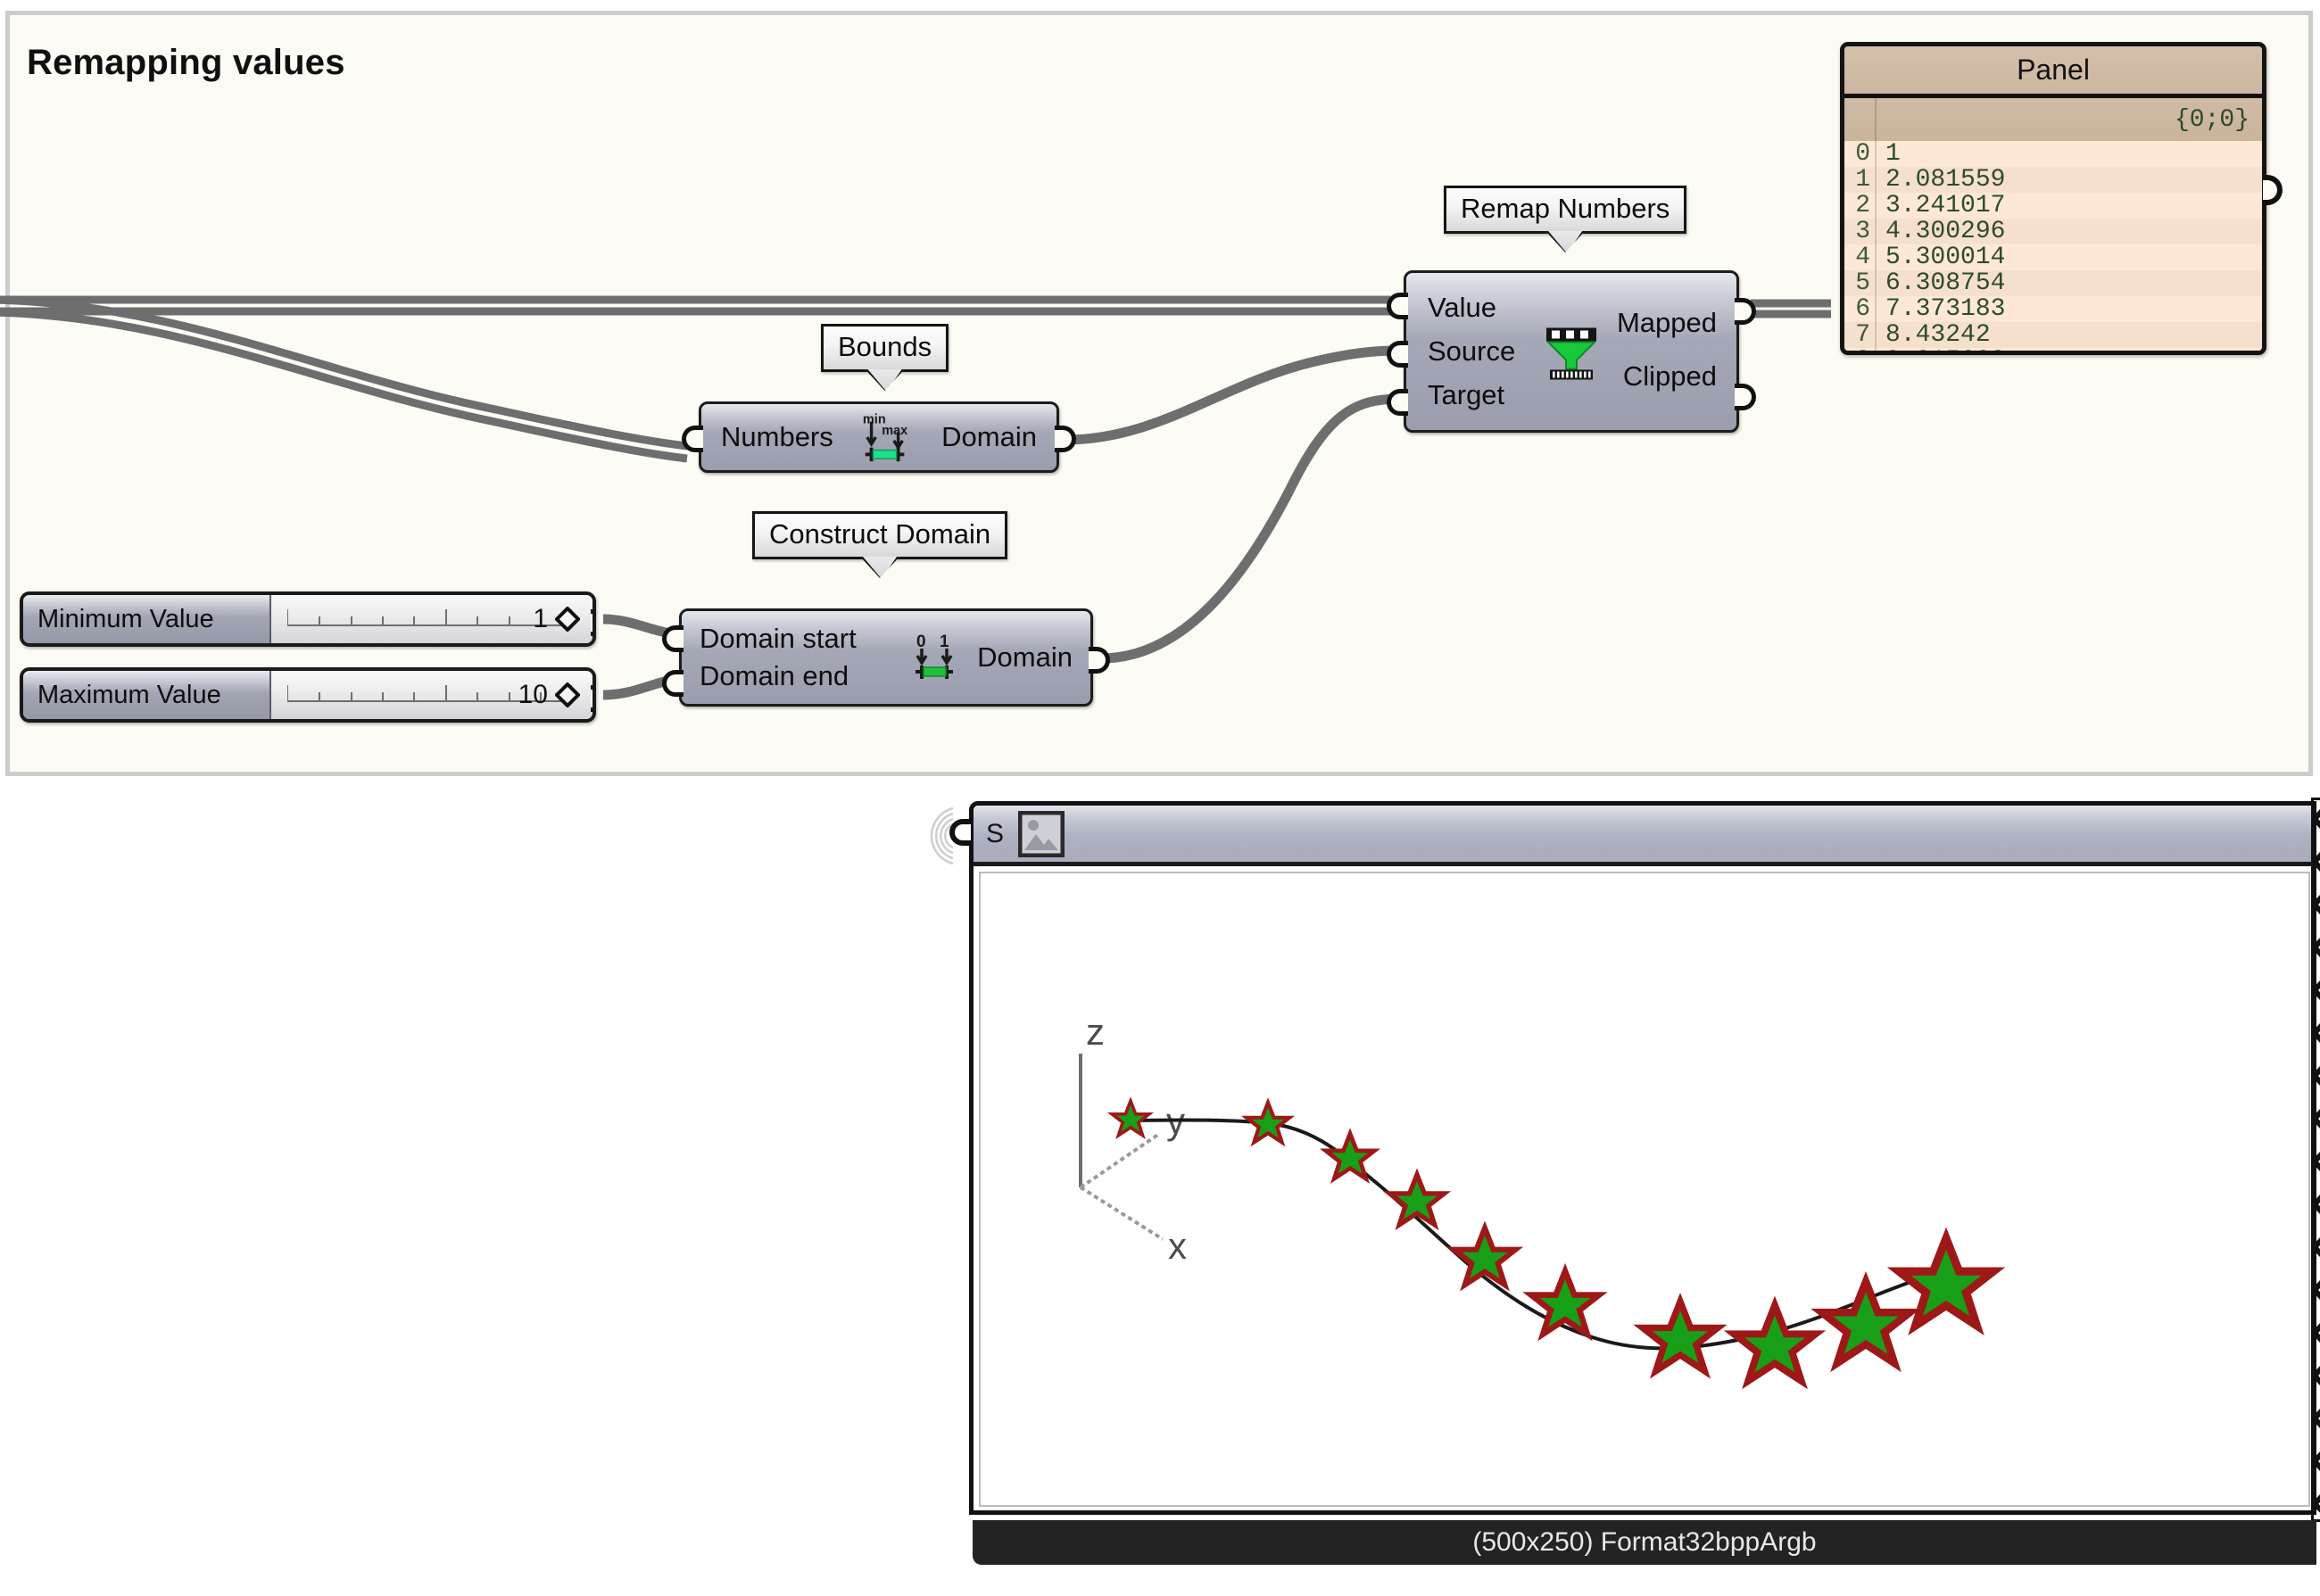 This screenshot has width=2320, height=1596. Describe the element at coordinates (1862, 283) in the screenshot. I see `panel-row-index: 5` at that location.